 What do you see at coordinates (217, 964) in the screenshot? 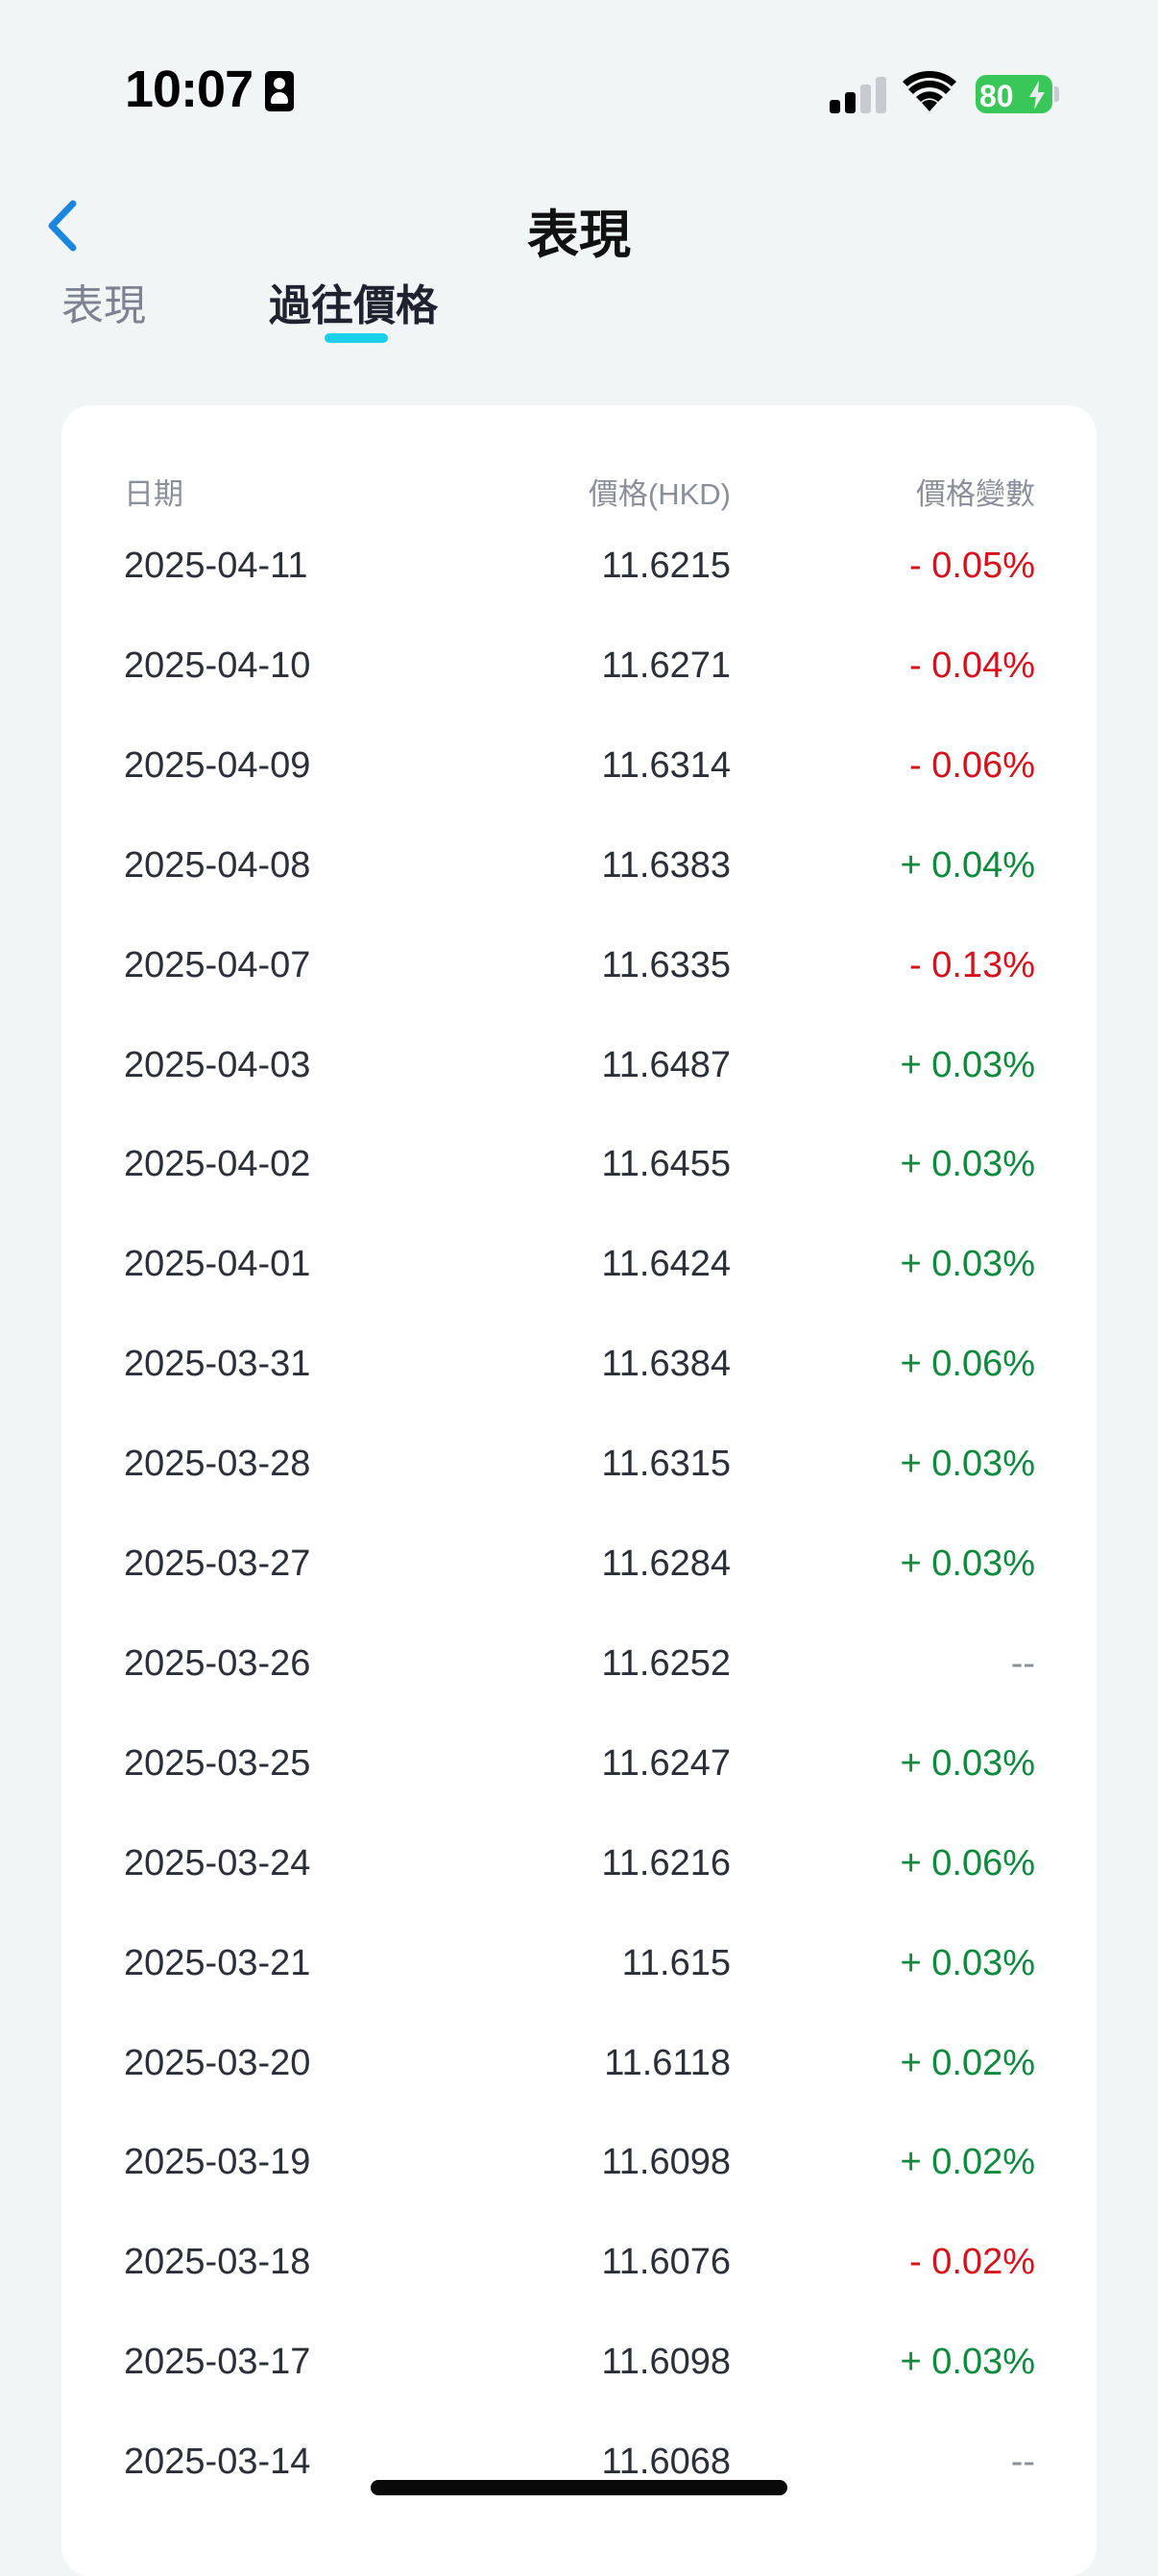
I see `row-date: 2025-04-07` at bounding box center [217, 964].